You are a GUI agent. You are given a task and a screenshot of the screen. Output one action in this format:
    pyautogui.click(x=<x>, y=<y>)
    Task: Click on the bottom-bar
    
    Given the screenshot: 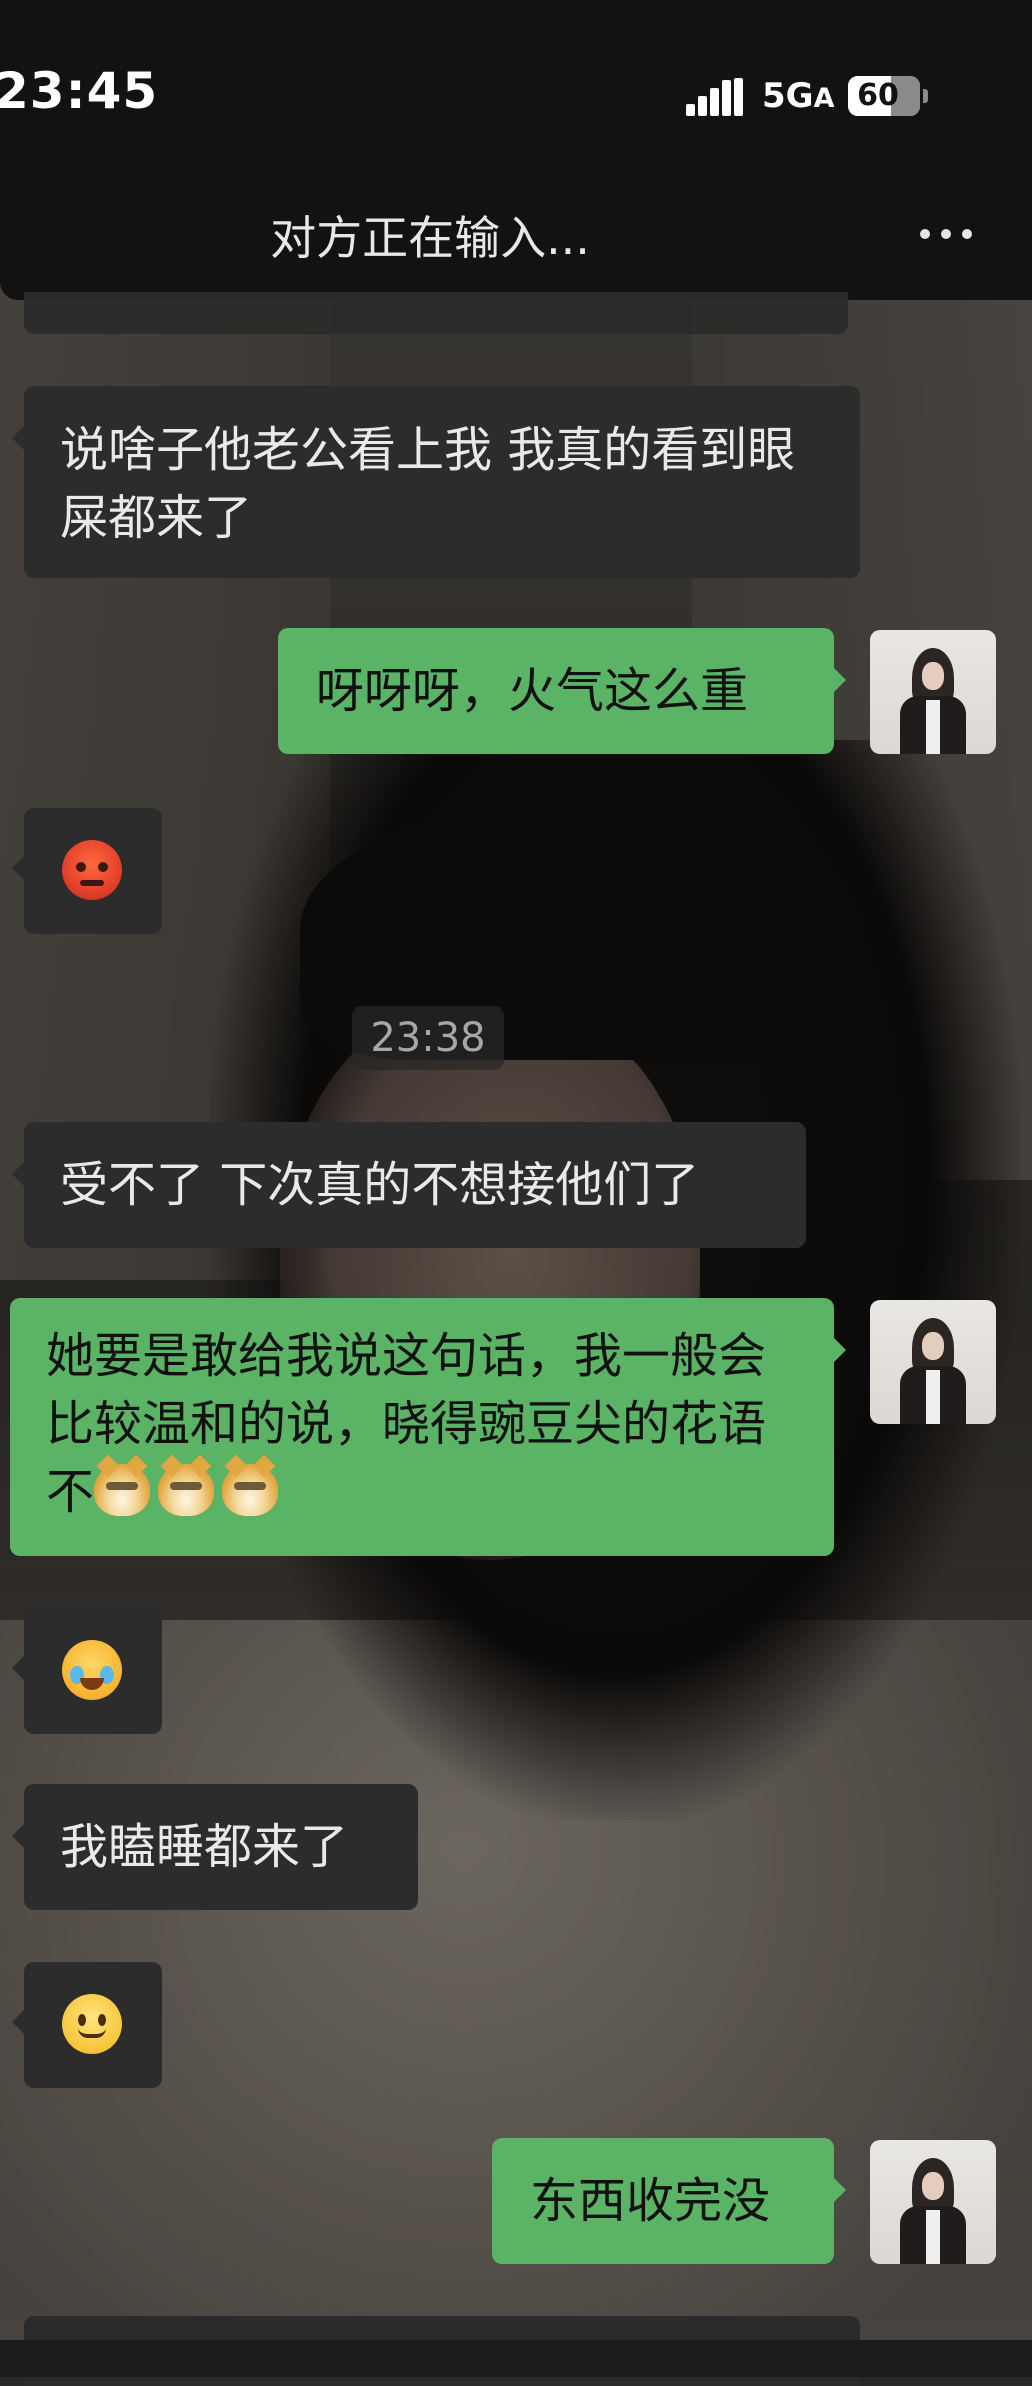 What is the action you would take?
    pyautogui.click(x=516, y=2358)
    